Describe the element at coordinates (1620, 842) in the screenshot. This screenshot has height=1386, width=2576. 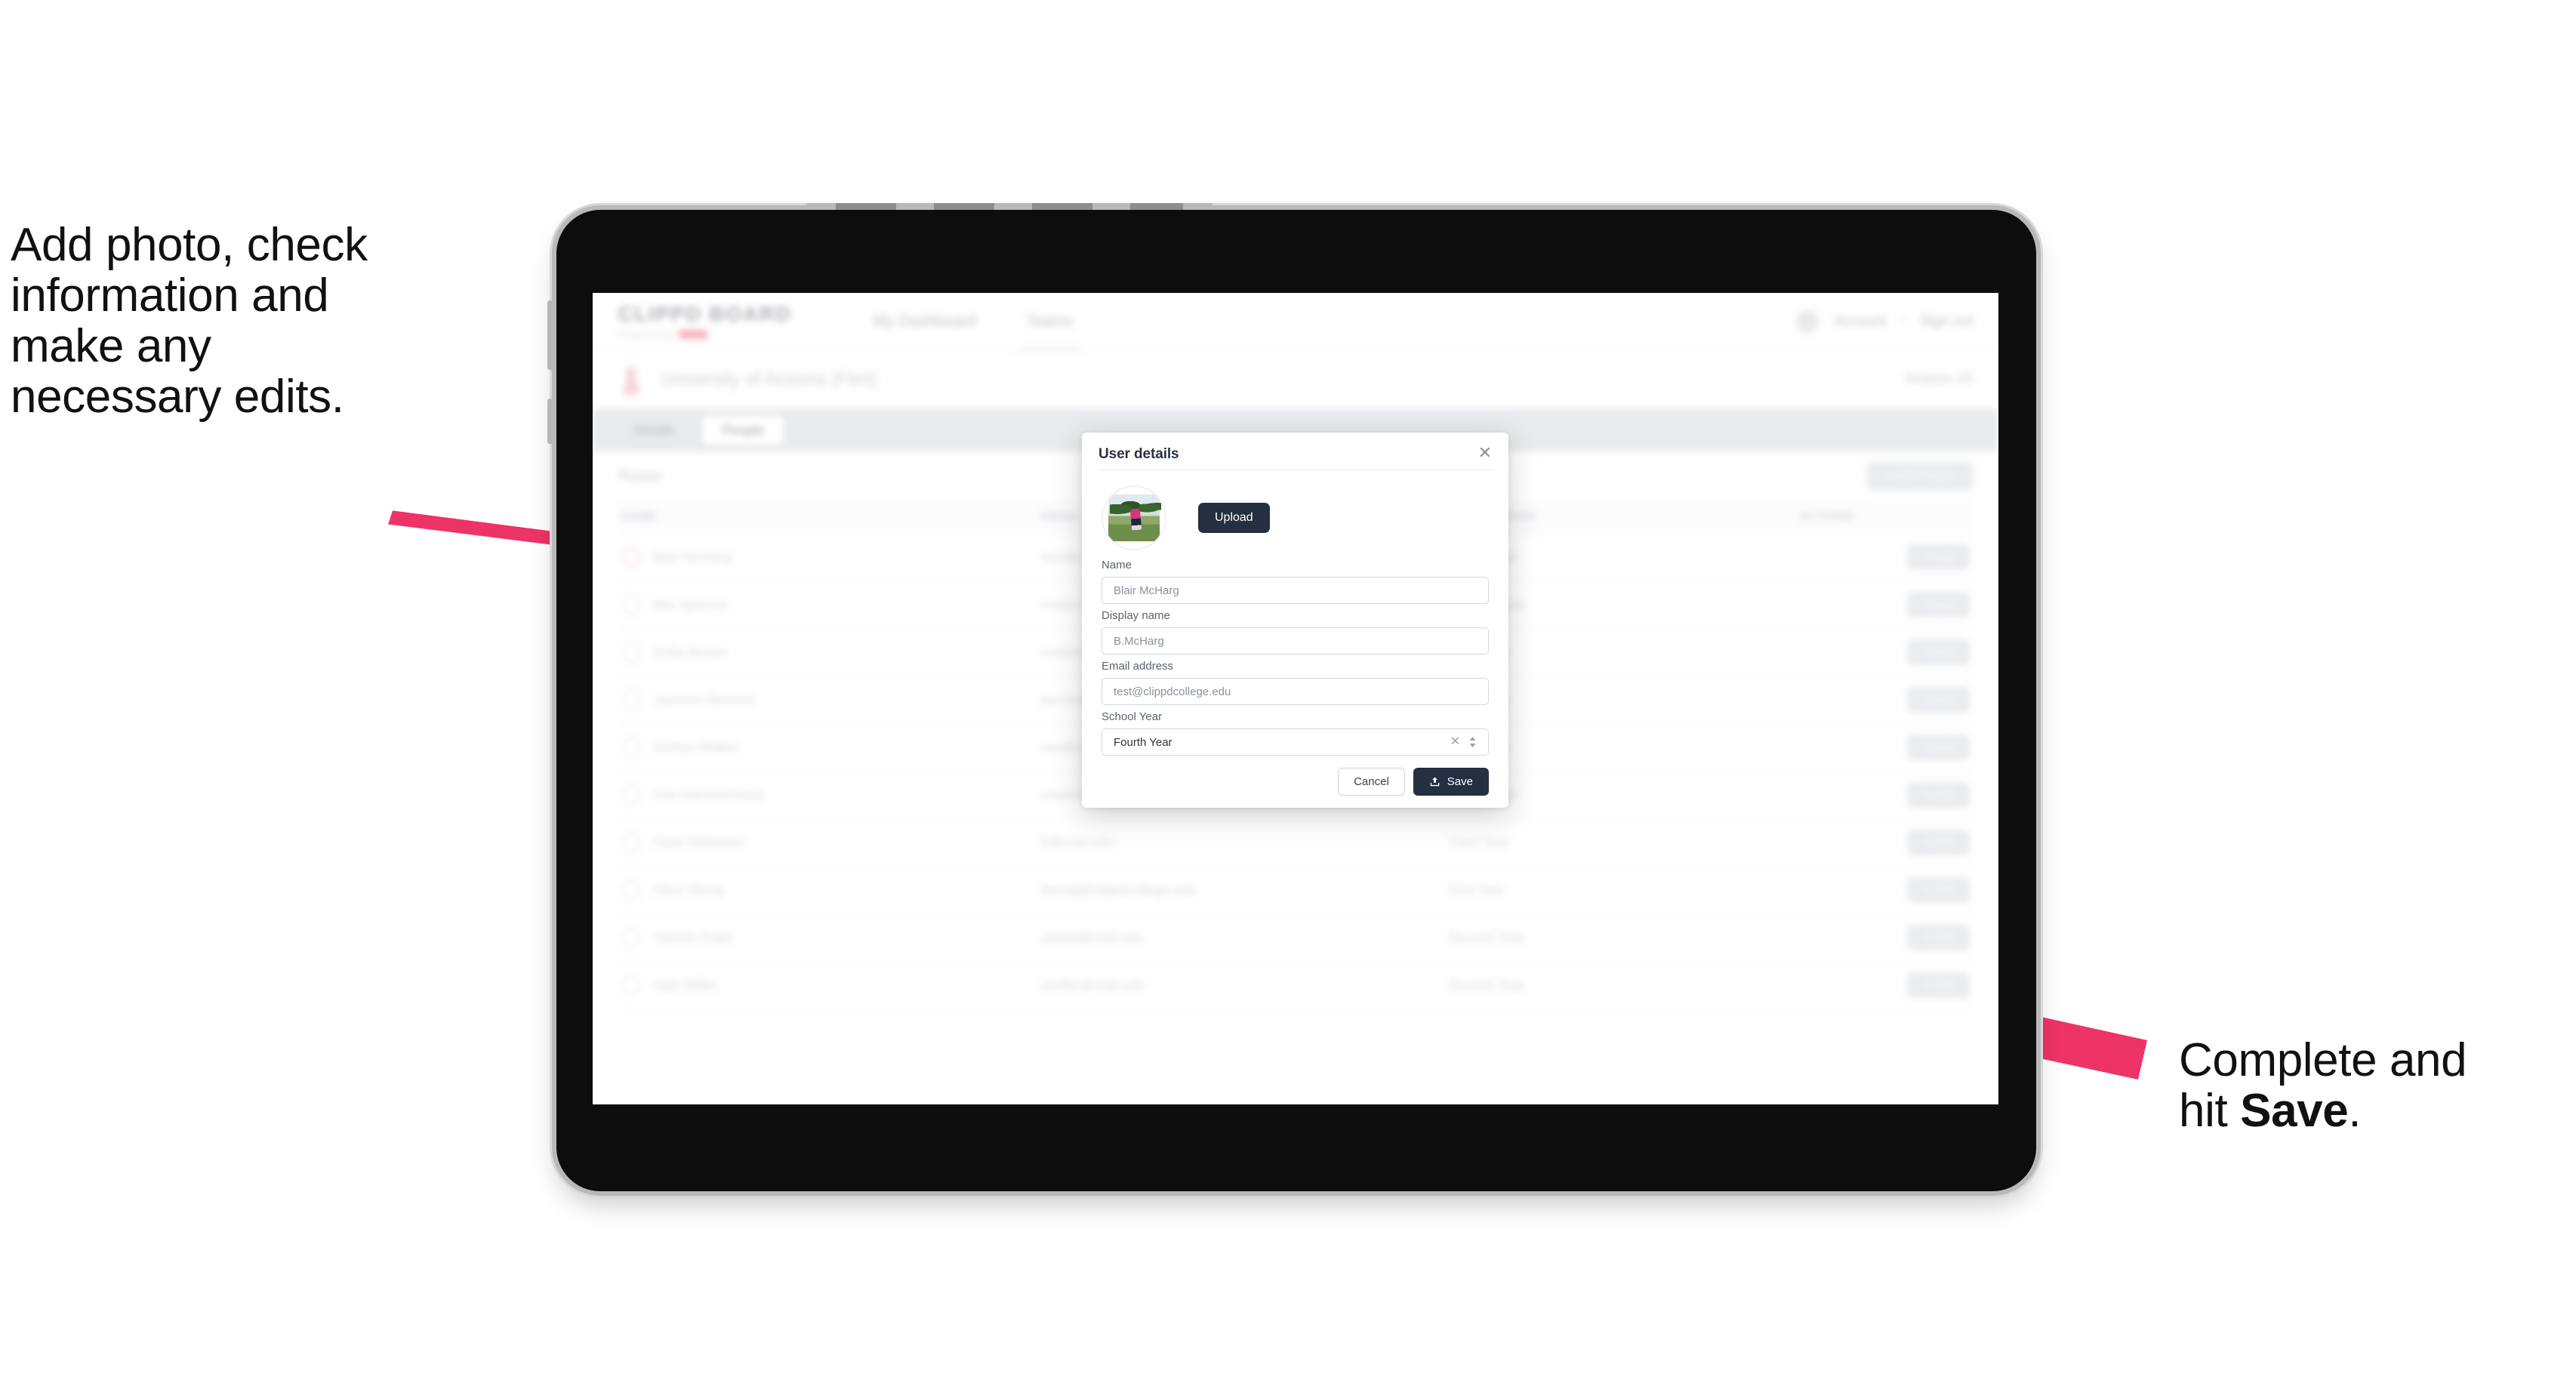
I see `cell-school-year: Third Year` at that location.